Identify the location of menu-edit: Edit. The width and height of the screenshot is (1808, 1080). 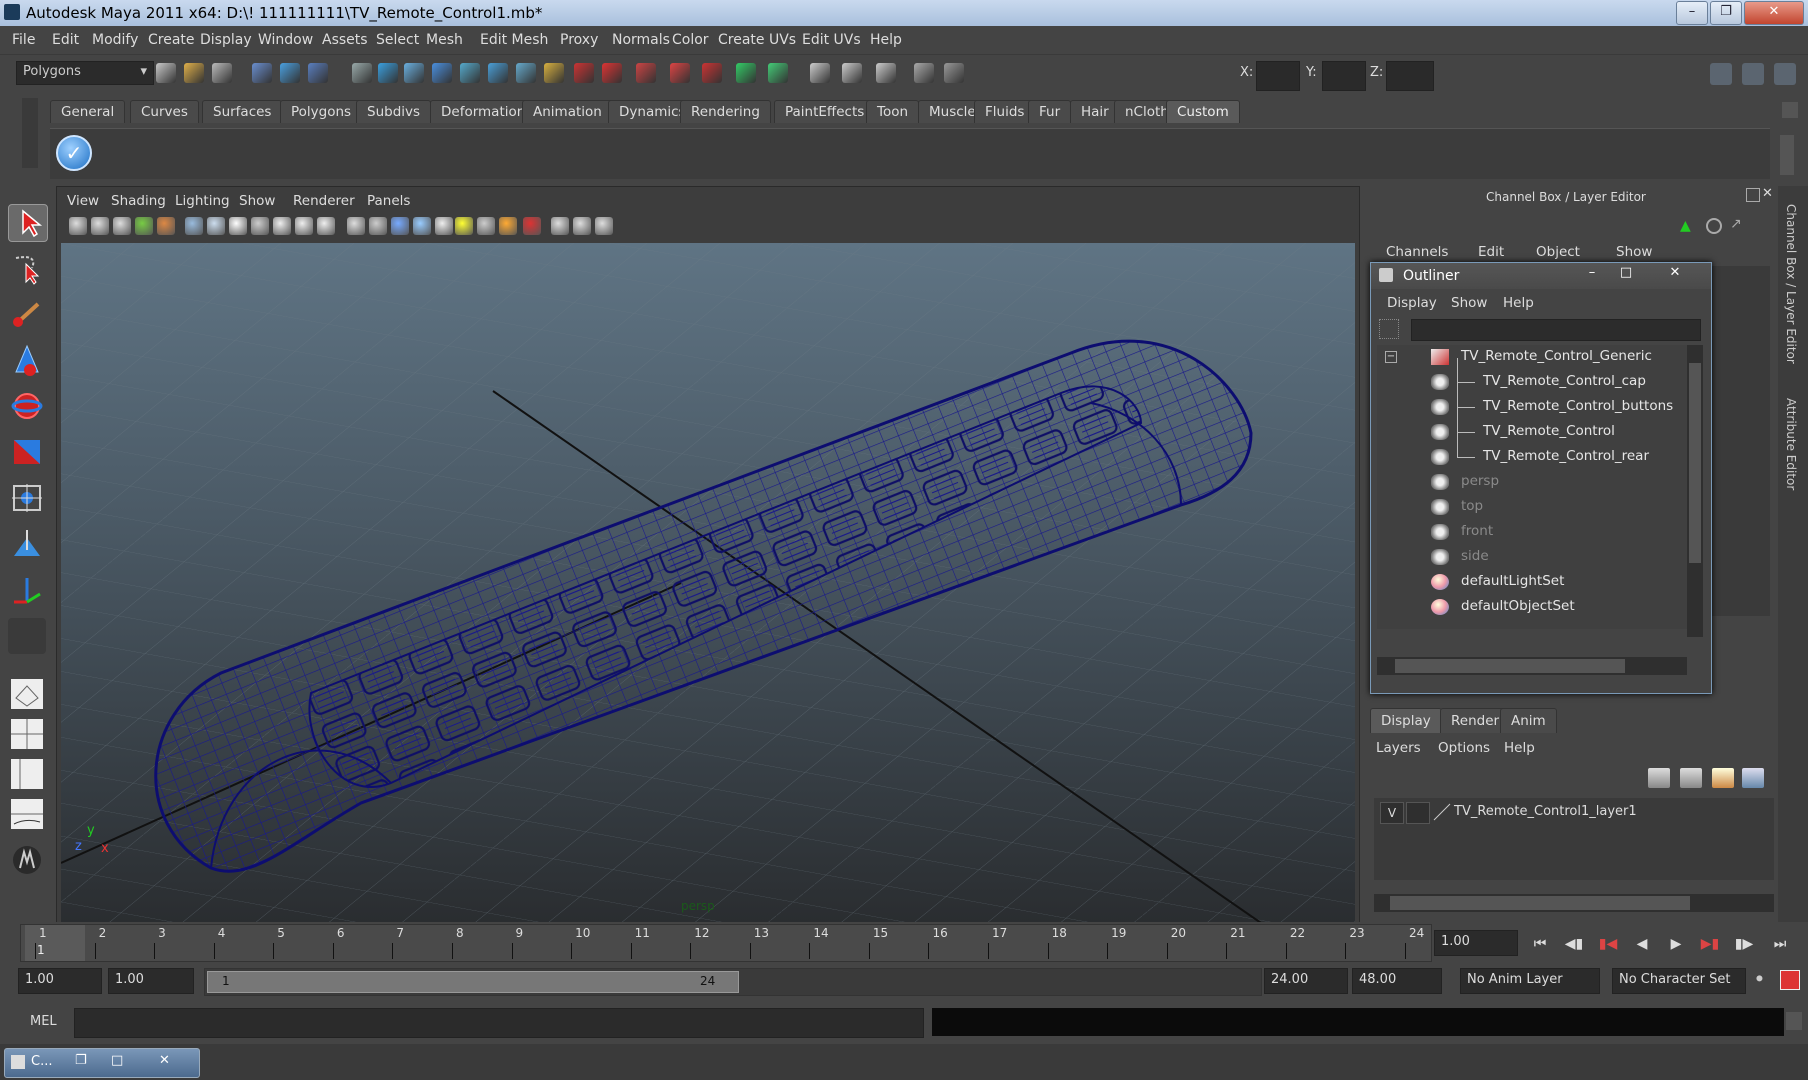
(65, 40).